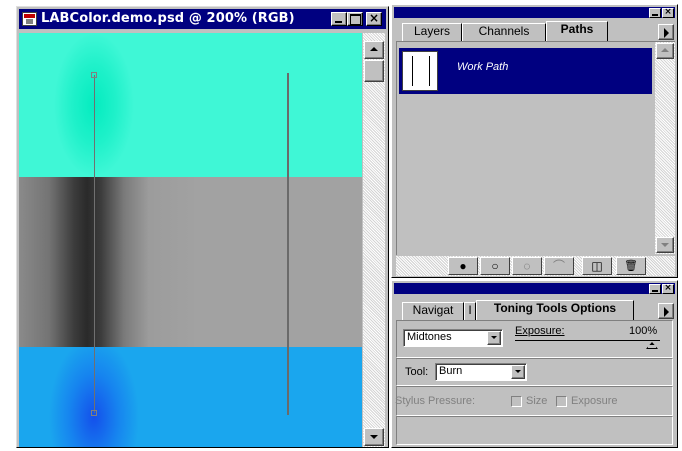 The width and height of the screenshot is (682, 451). What do you see at coordinates (355, 19) in the screenshot?
I see `maximize-button` at bounding box center [355, 19].